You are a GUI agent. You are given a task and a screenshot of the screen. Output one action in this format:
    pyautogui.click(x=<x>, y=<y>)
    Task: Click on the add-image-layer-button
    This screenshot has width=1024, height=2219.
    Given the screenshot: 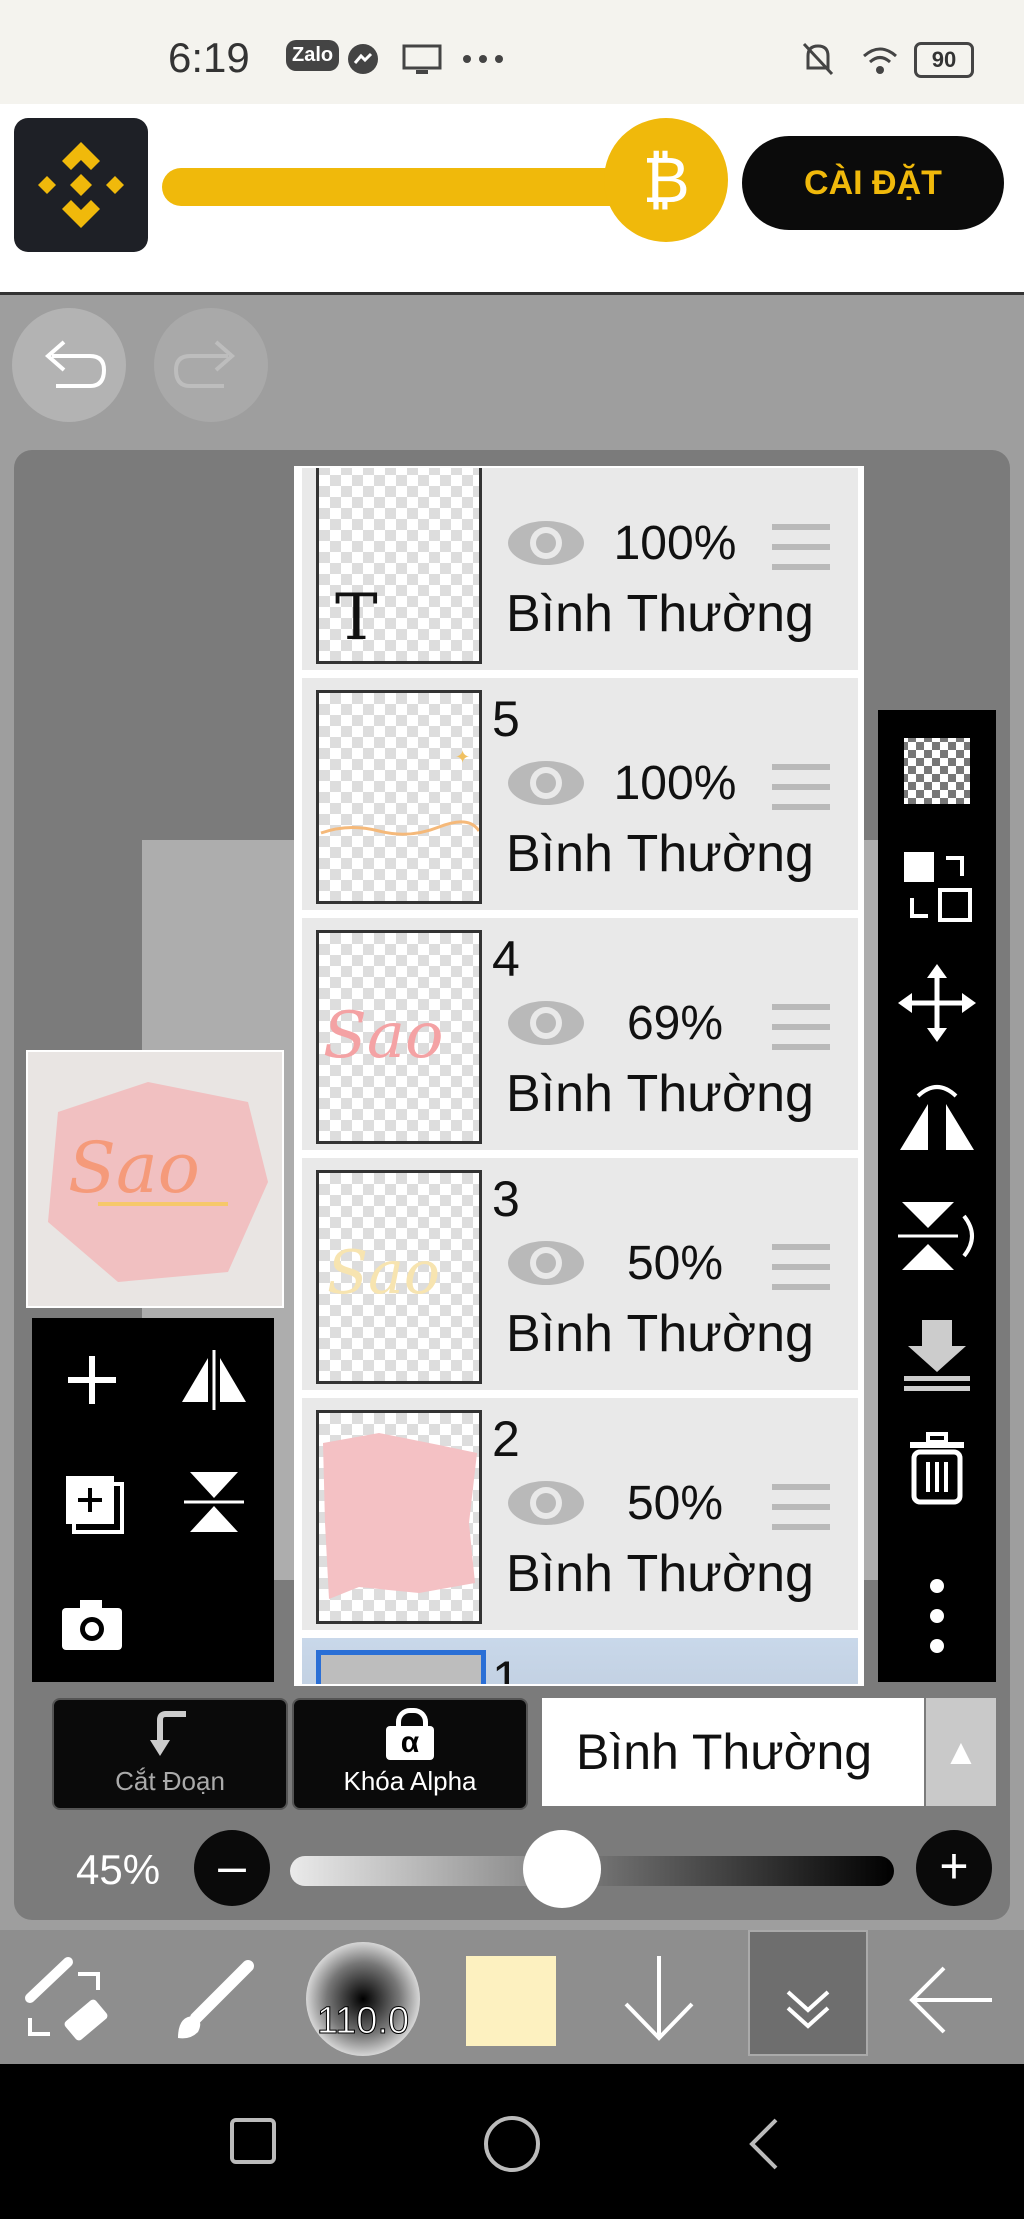 What is the action you would take?
    pyautogui.click(x=92, y=1502)
    